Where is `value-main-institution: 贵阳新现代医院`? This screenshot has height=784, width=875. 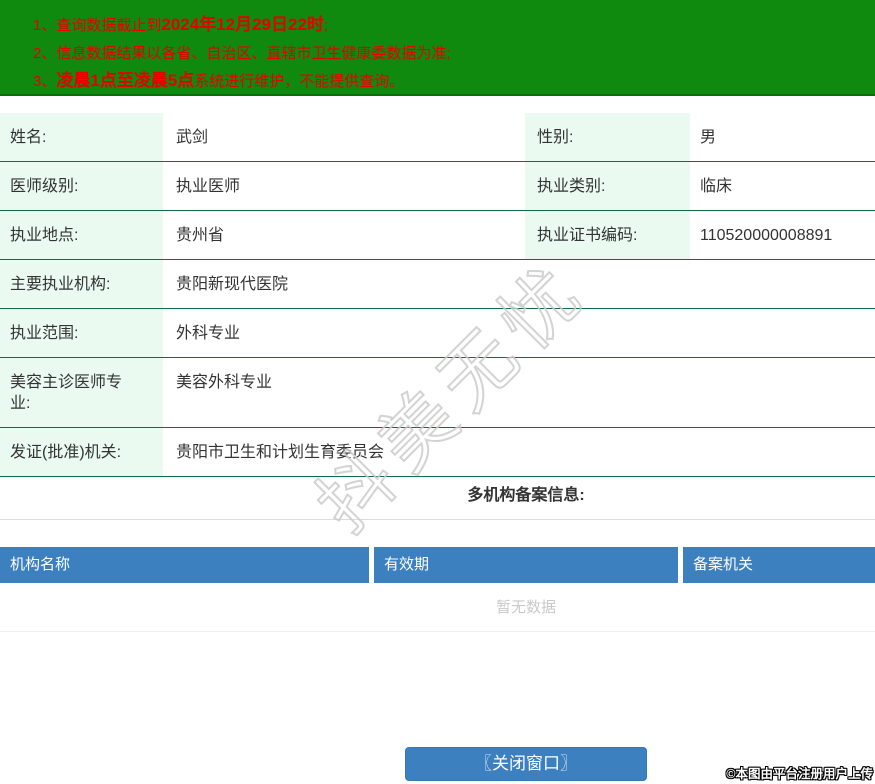 value-main-institution: 贵阳新现代医院 is located at coordinates (232, 284).